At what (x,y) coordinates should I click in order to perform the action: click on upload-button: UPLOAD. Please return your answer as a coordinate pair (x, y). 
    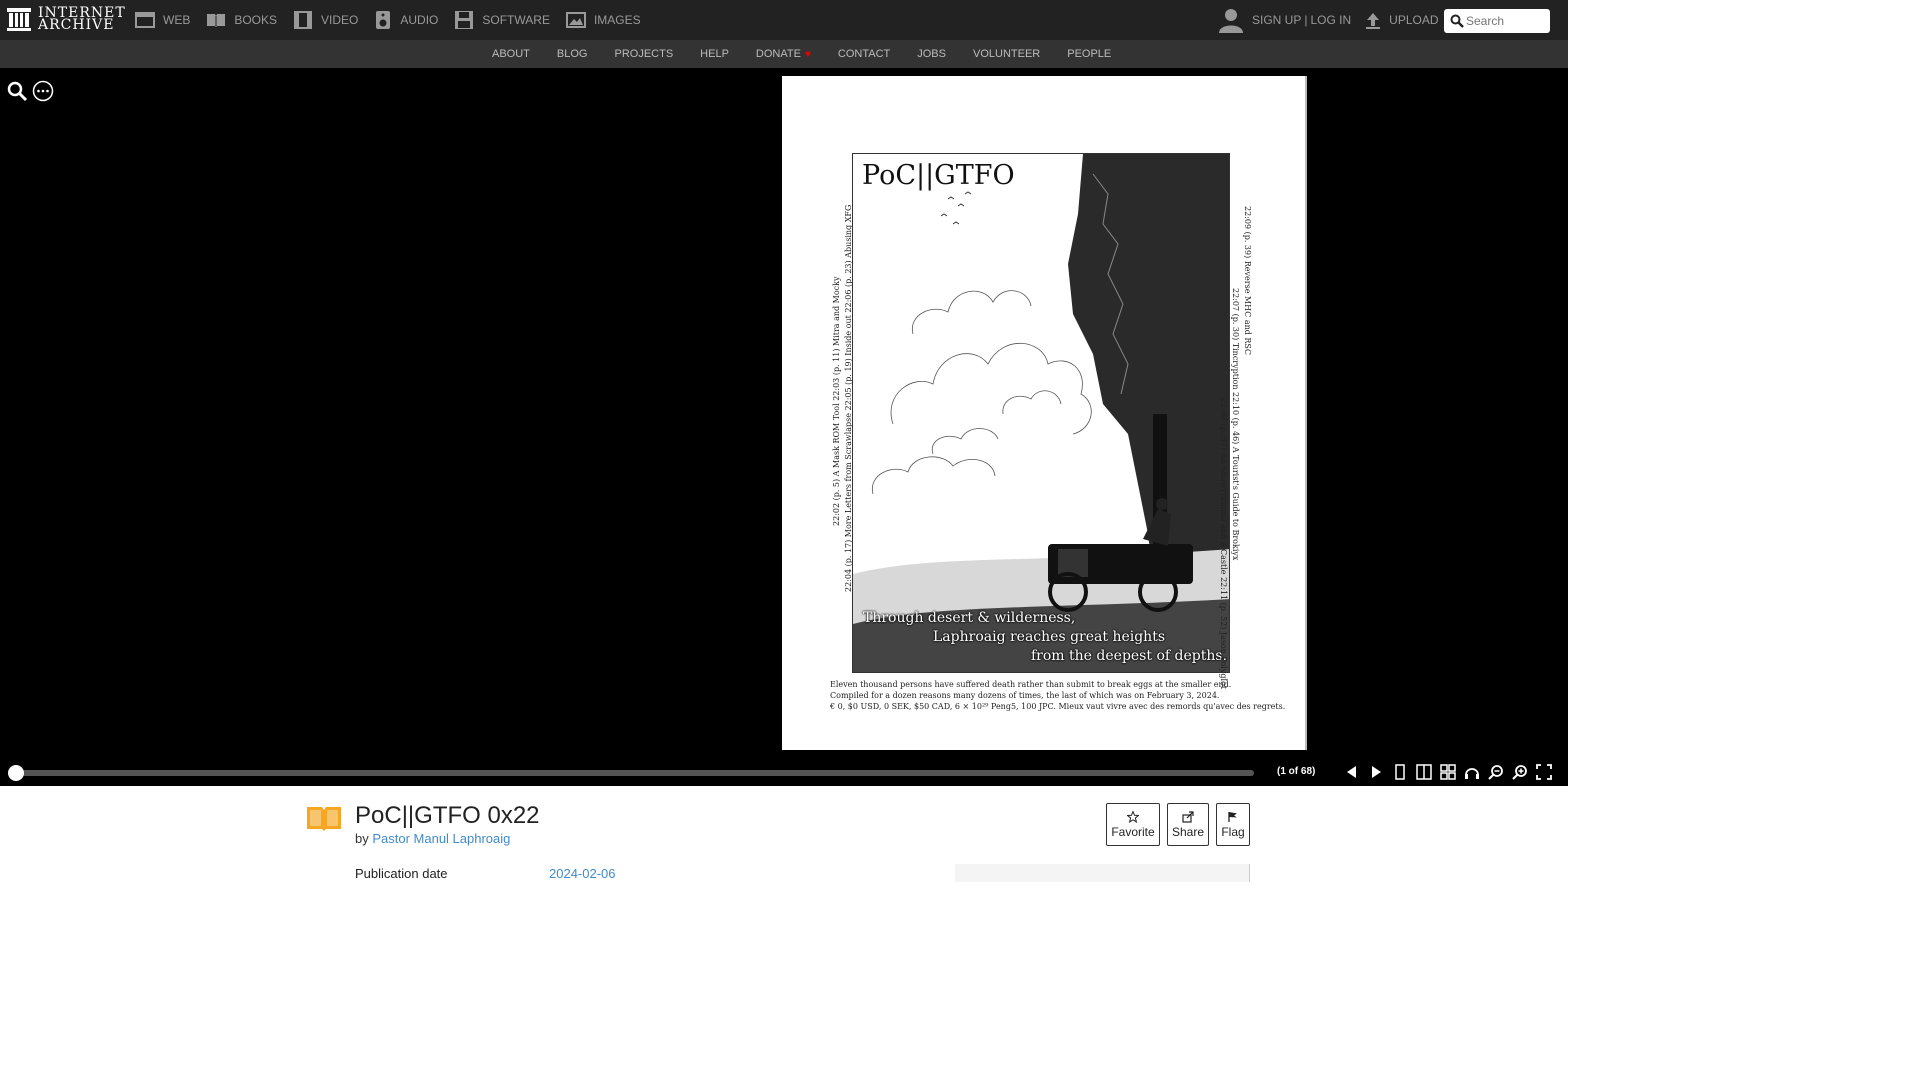
    Looking at the image, I should click on (1402, 20).